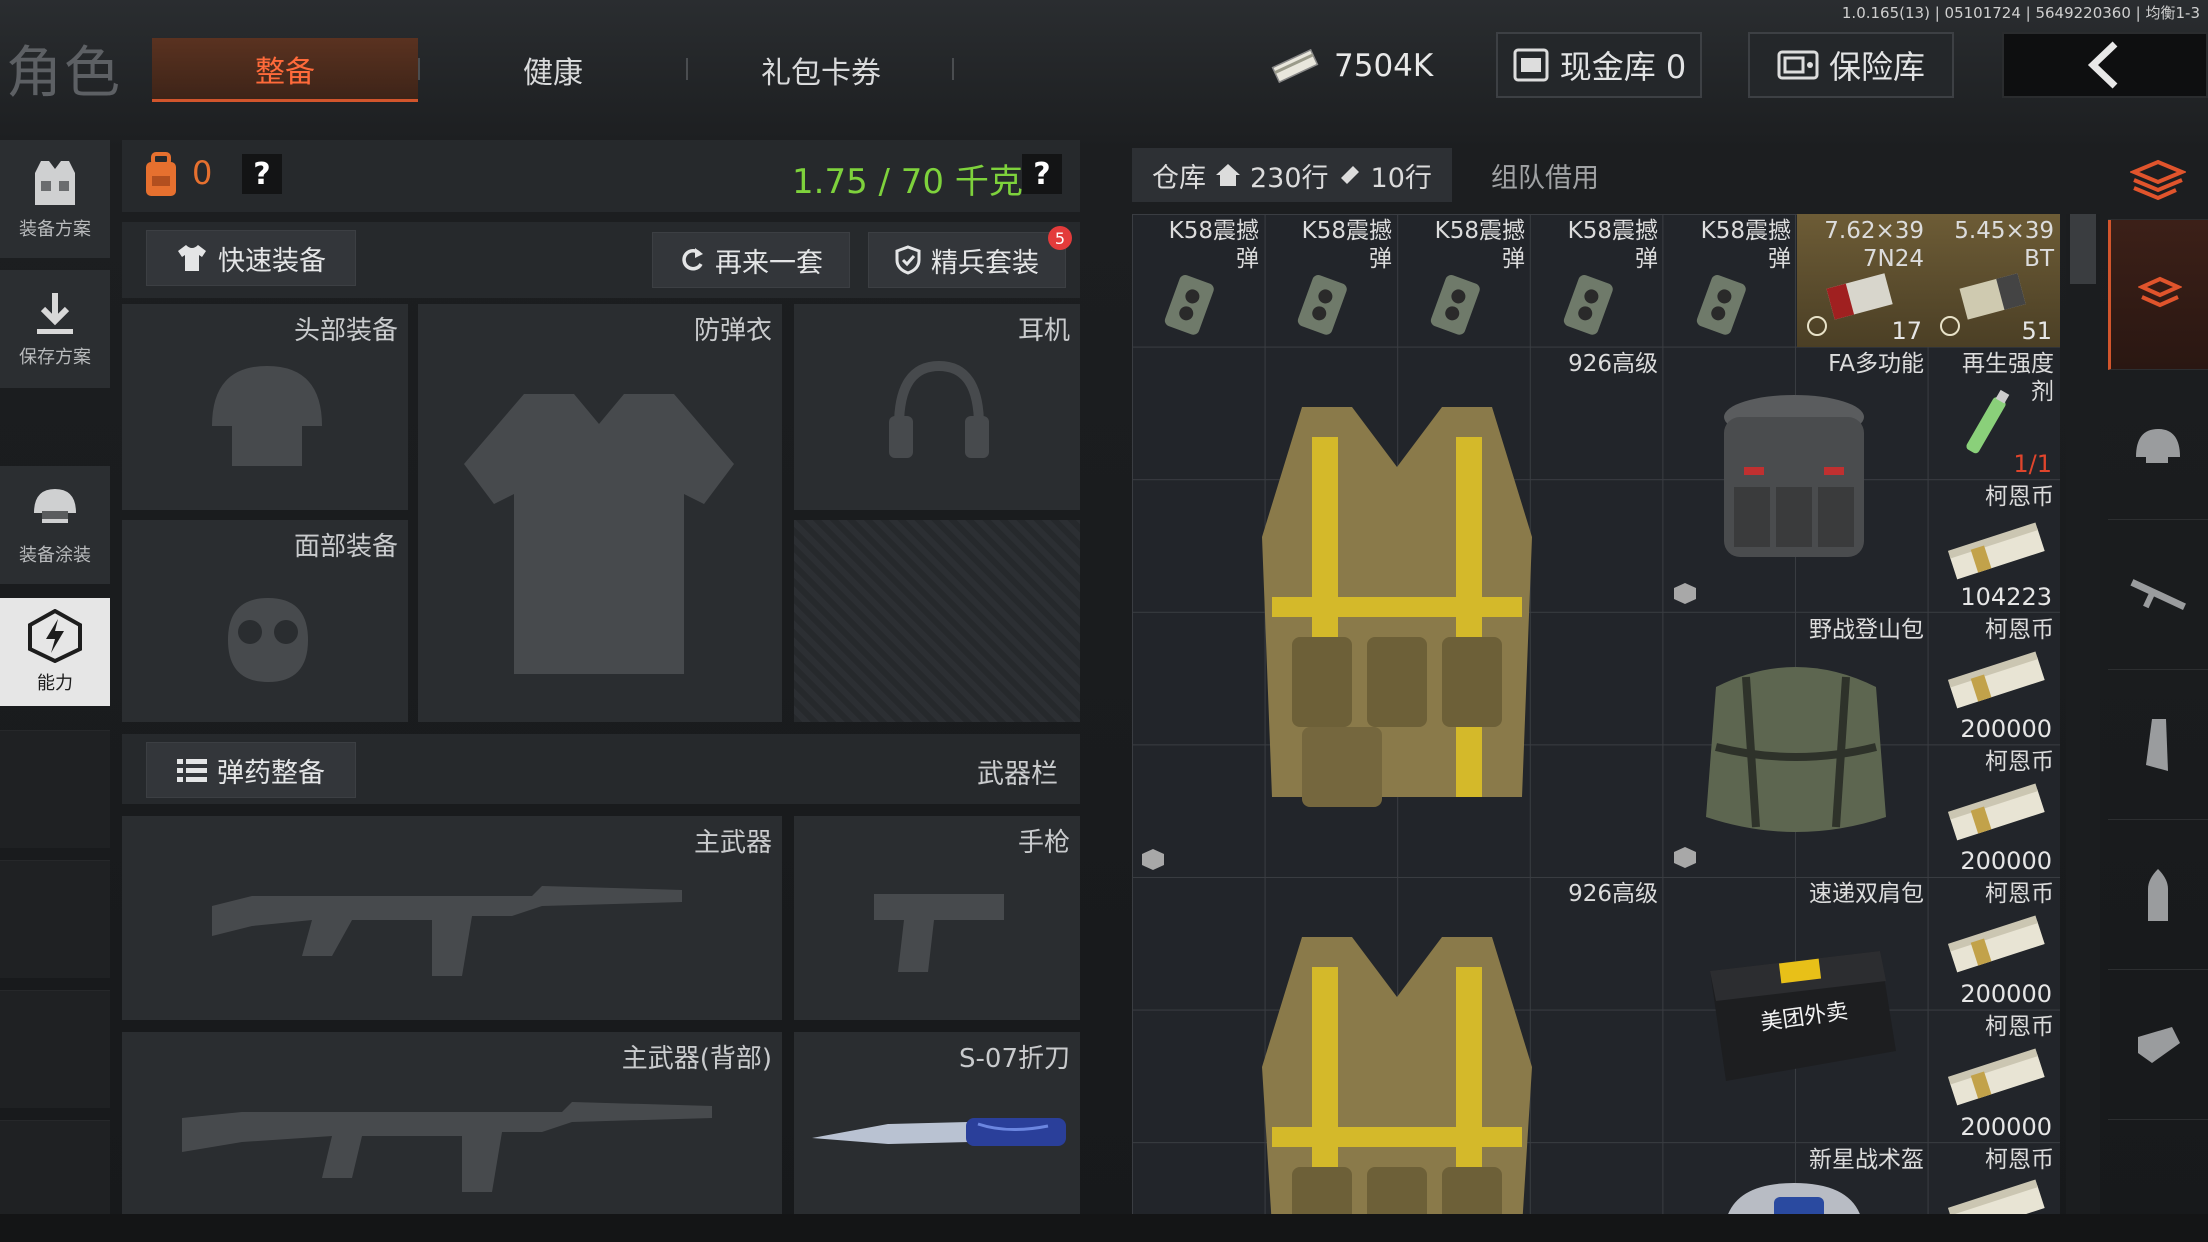  Describe the element at coordinates (2083, 249) in the screenshot. I see `scrollbar-thumb` at that location.